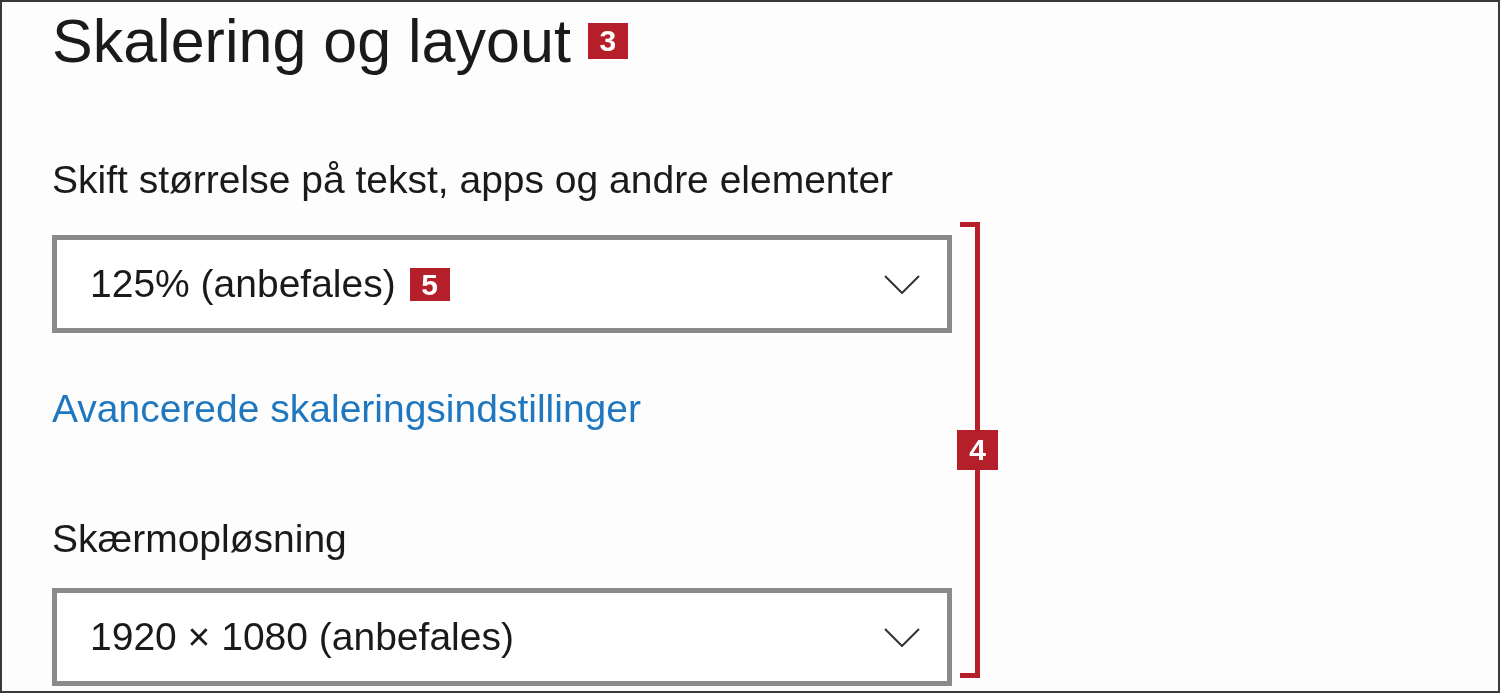  I want to click on resolution-dropdown: 1920 × 1080 (anbefales), so click(502, 637).